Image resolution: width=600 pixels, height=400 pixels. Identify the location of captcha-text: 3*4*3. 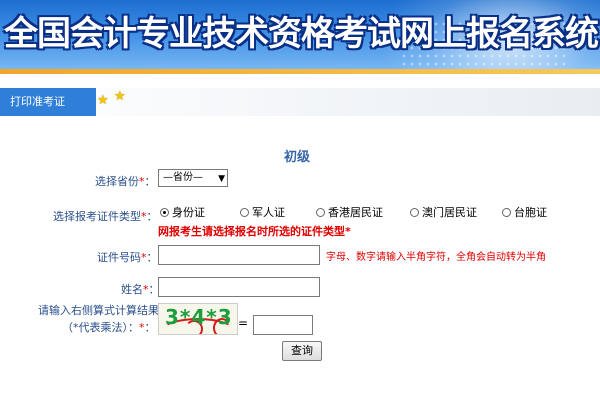
(199, 317).